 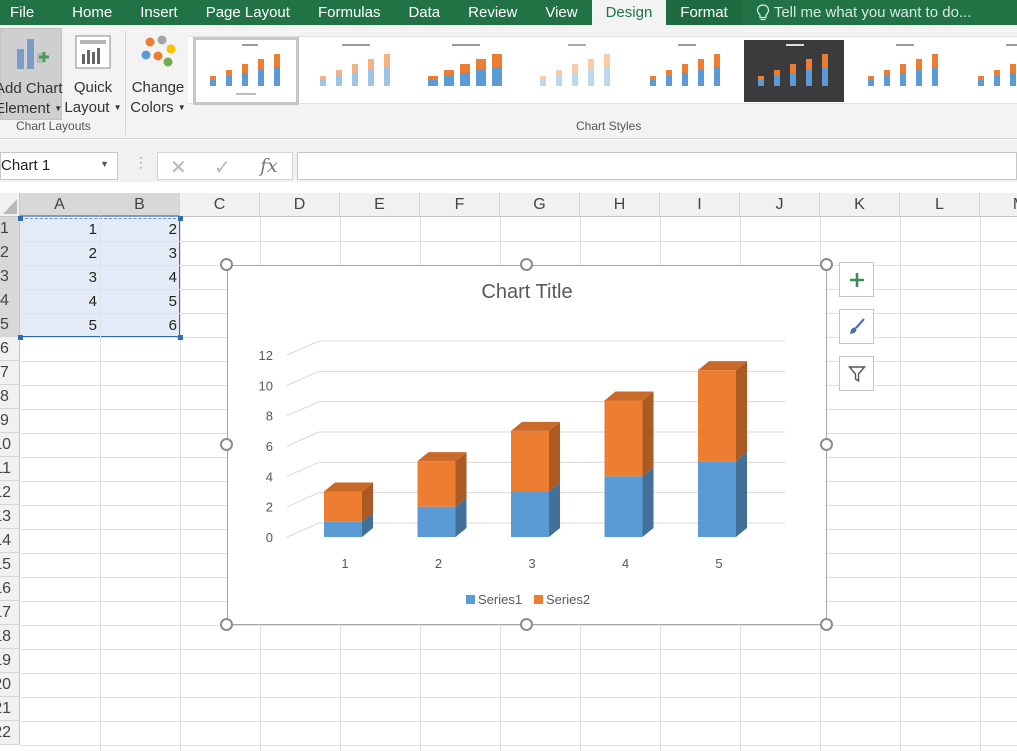 What do you see at coordinates (10, 301) in the screenshot?
I see `row-header-4: 4` at bounding box center [10, 301].